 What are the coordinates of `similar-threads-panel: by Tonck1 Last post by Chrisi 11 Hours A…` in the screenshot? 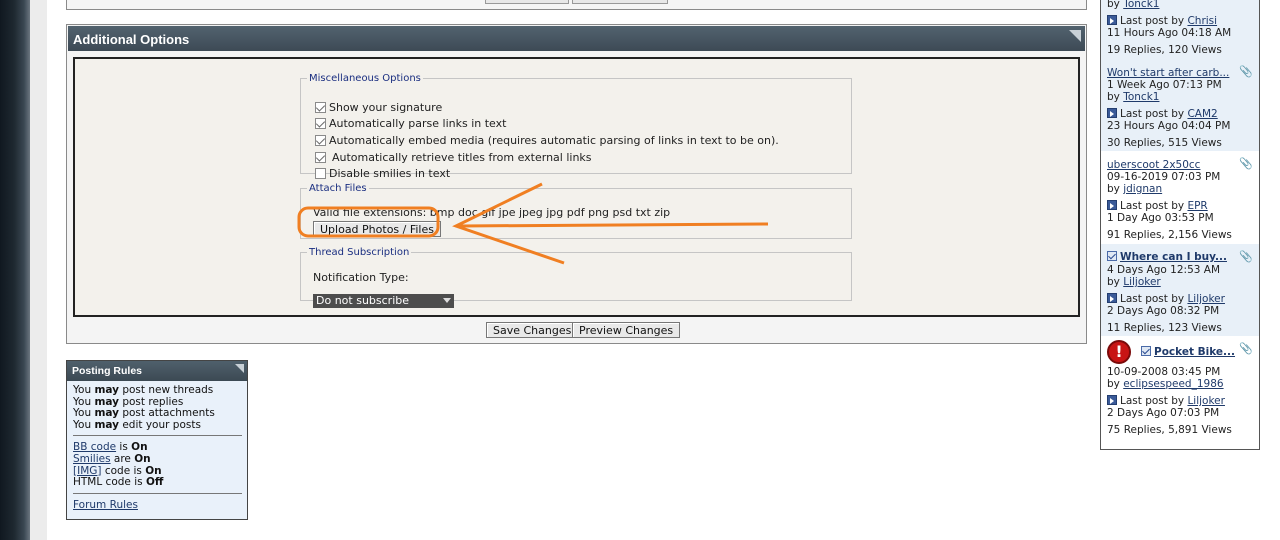 It's located at (1180, 225).